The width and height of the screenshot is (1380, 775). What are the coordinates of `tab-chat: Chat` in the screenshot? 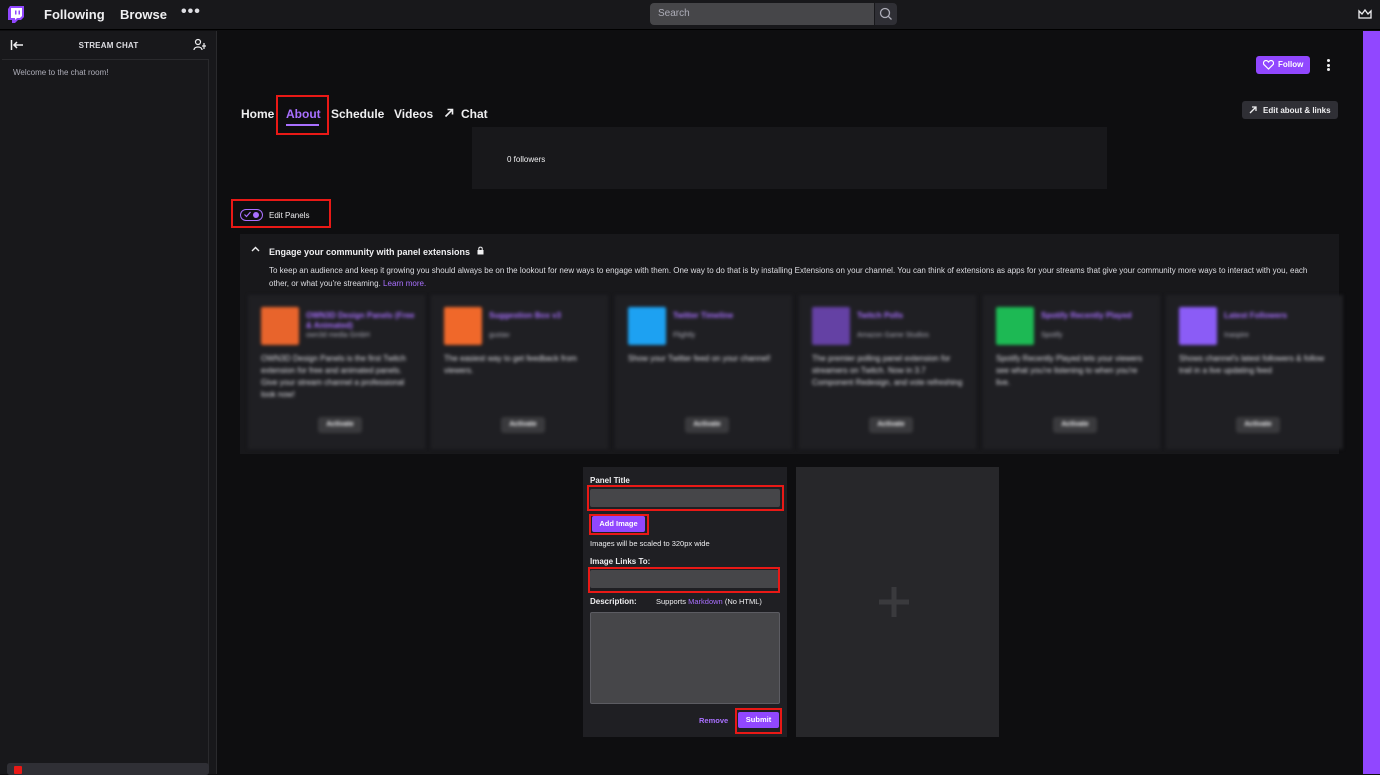 It's located at (474, 114).